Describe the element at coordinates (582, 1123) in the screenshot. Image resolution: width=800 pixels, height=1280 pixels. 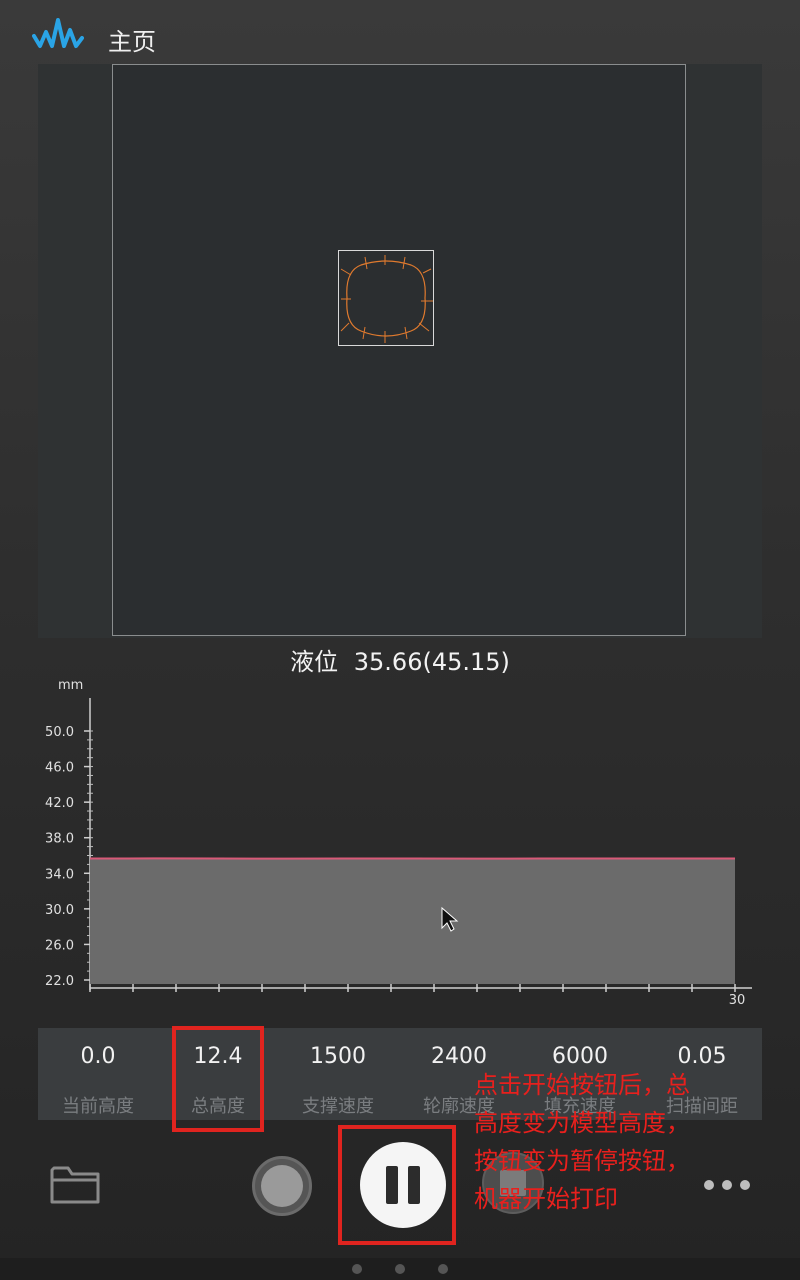
I see `annotation-line: 高度变为模型高度，` at that location.